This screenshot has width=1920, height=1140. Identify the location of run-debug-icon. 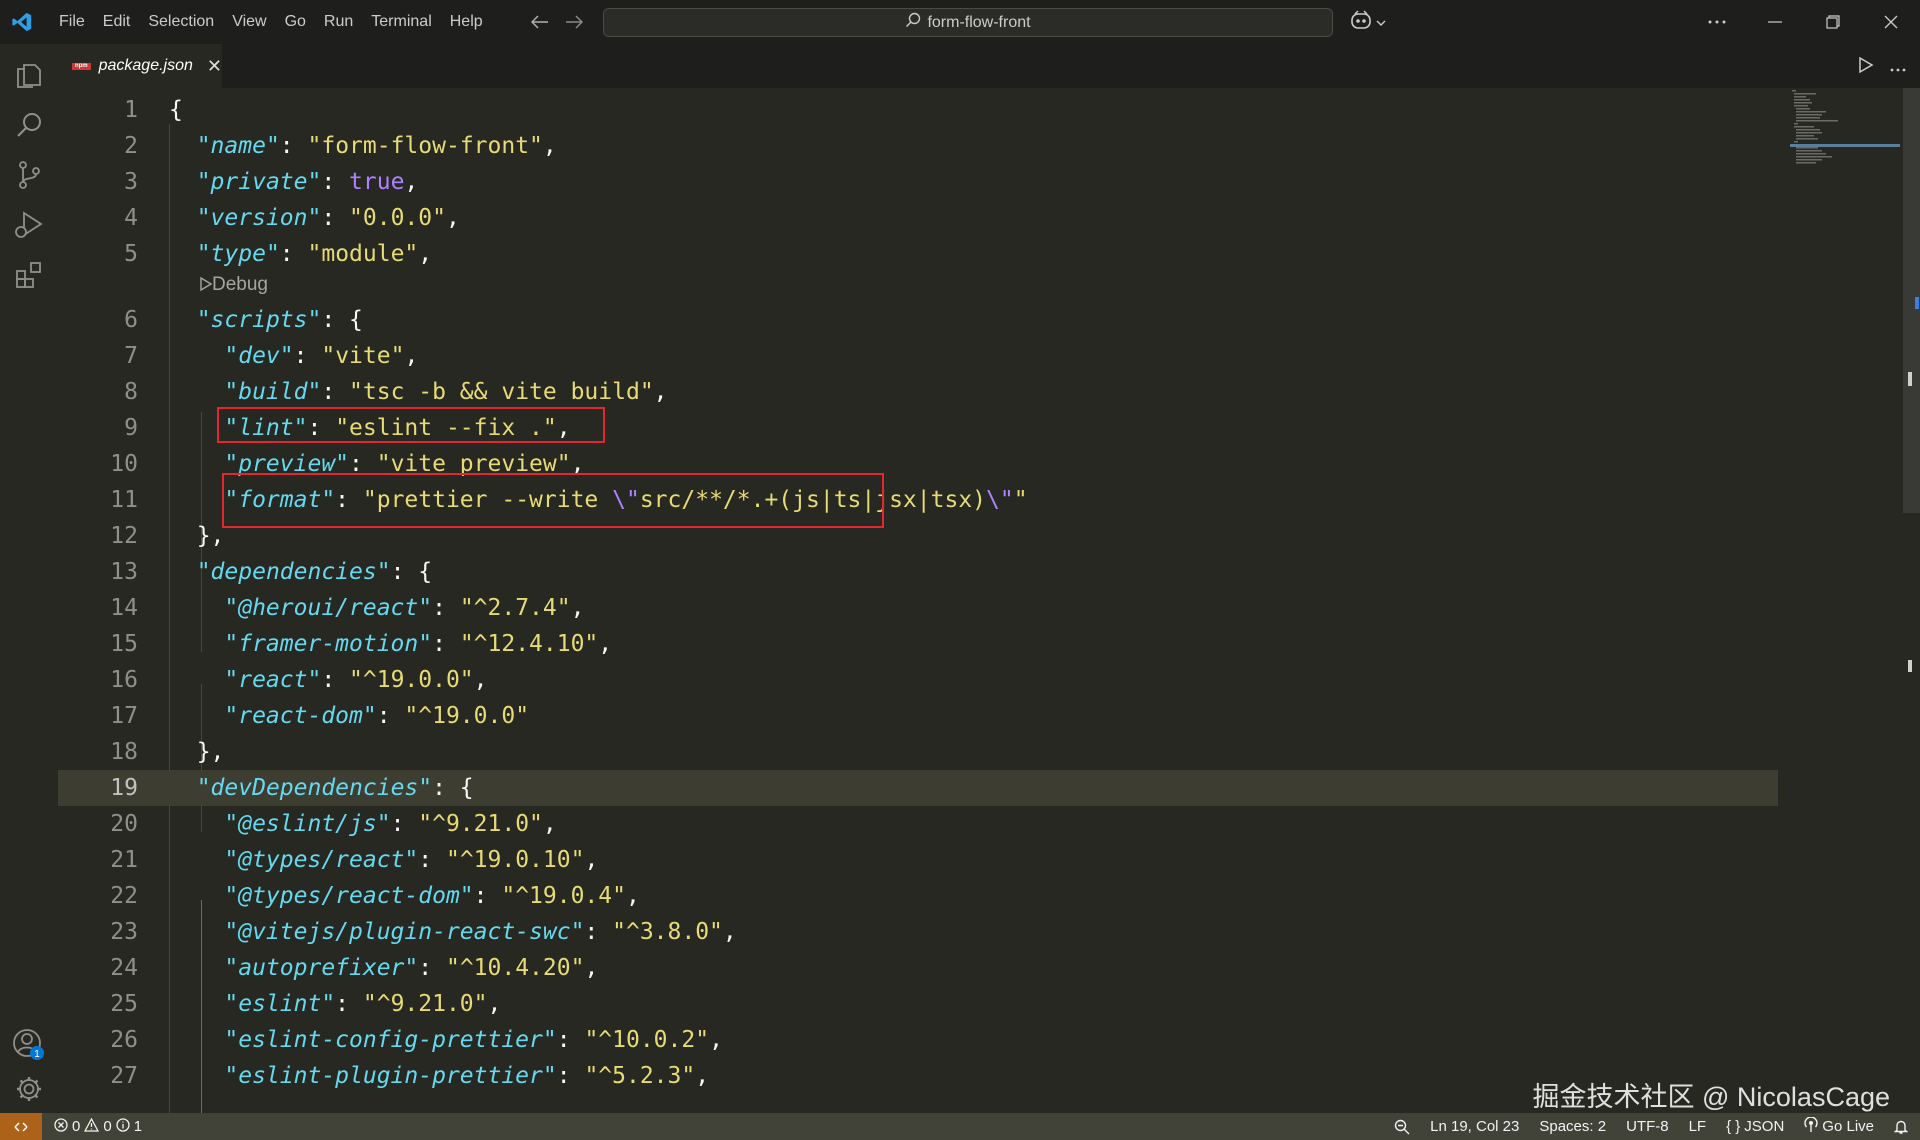
(29, 225).